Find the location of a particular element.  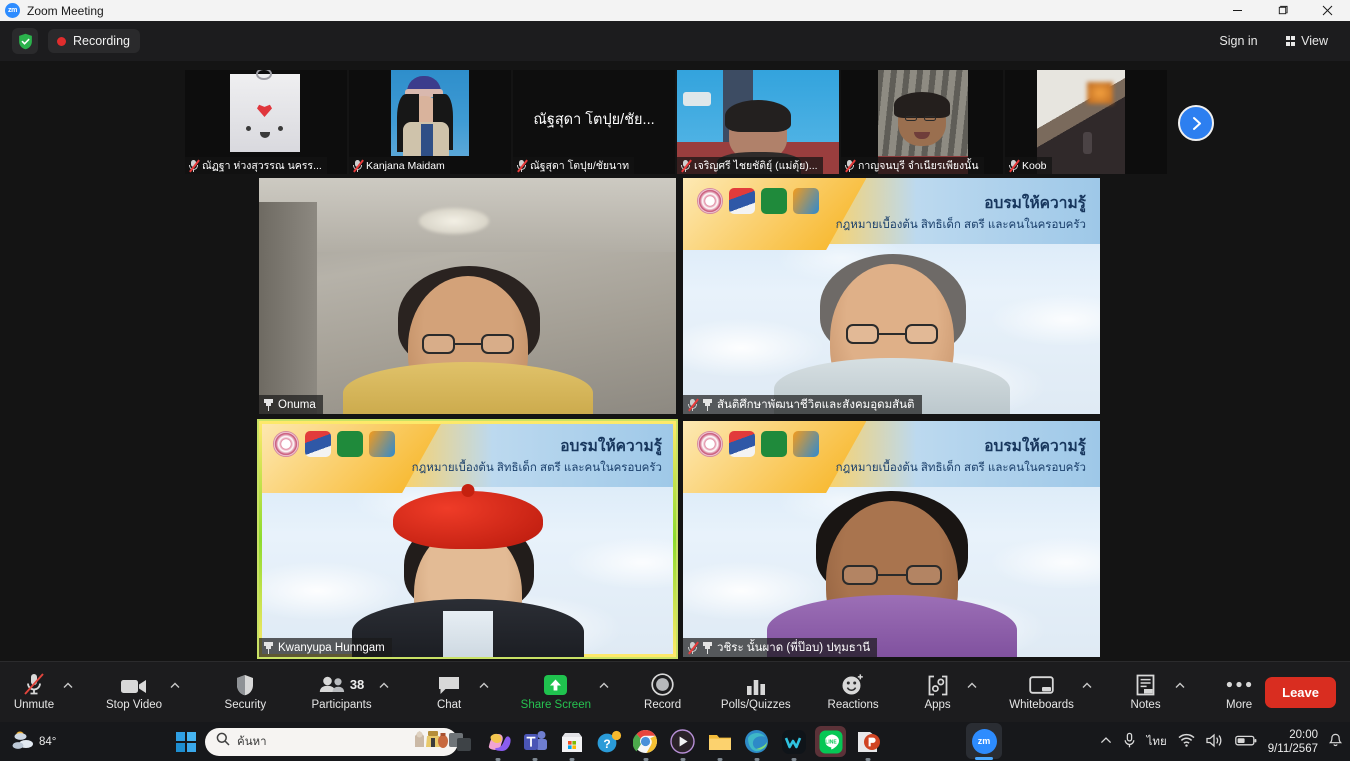

record-button: Record is located at coordinates (663, 692).